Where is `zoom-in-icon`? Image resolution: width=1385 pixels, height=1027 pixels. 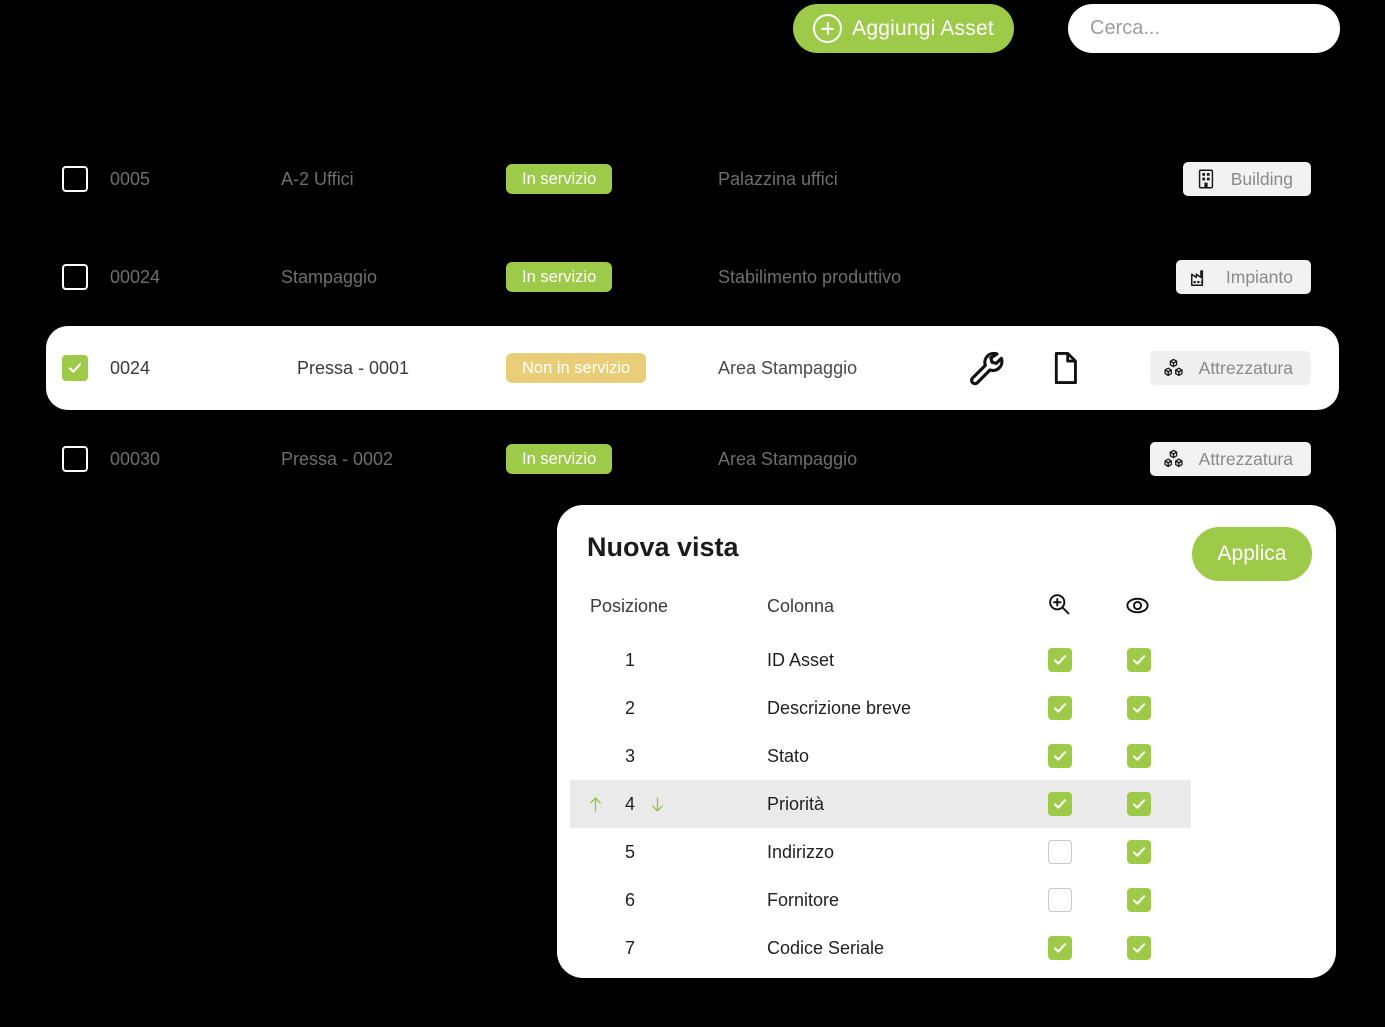
zoom-in-icon is located at coordinates (1059, 607).